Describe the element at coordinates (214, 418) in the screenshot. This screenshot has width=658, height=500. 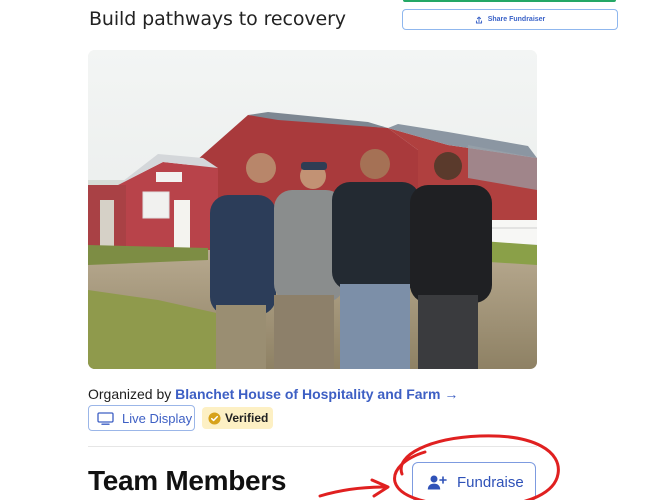
I see `check-circle-icon` at that location.